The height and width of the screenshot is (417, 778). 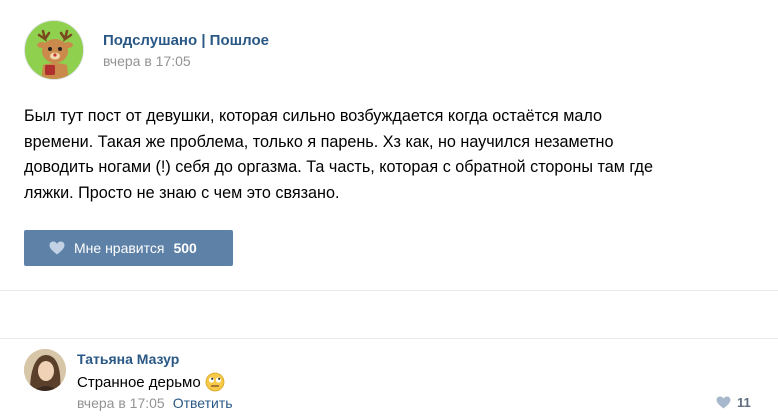 I want to click on user-photo-icon, so click(x=45, y=370).